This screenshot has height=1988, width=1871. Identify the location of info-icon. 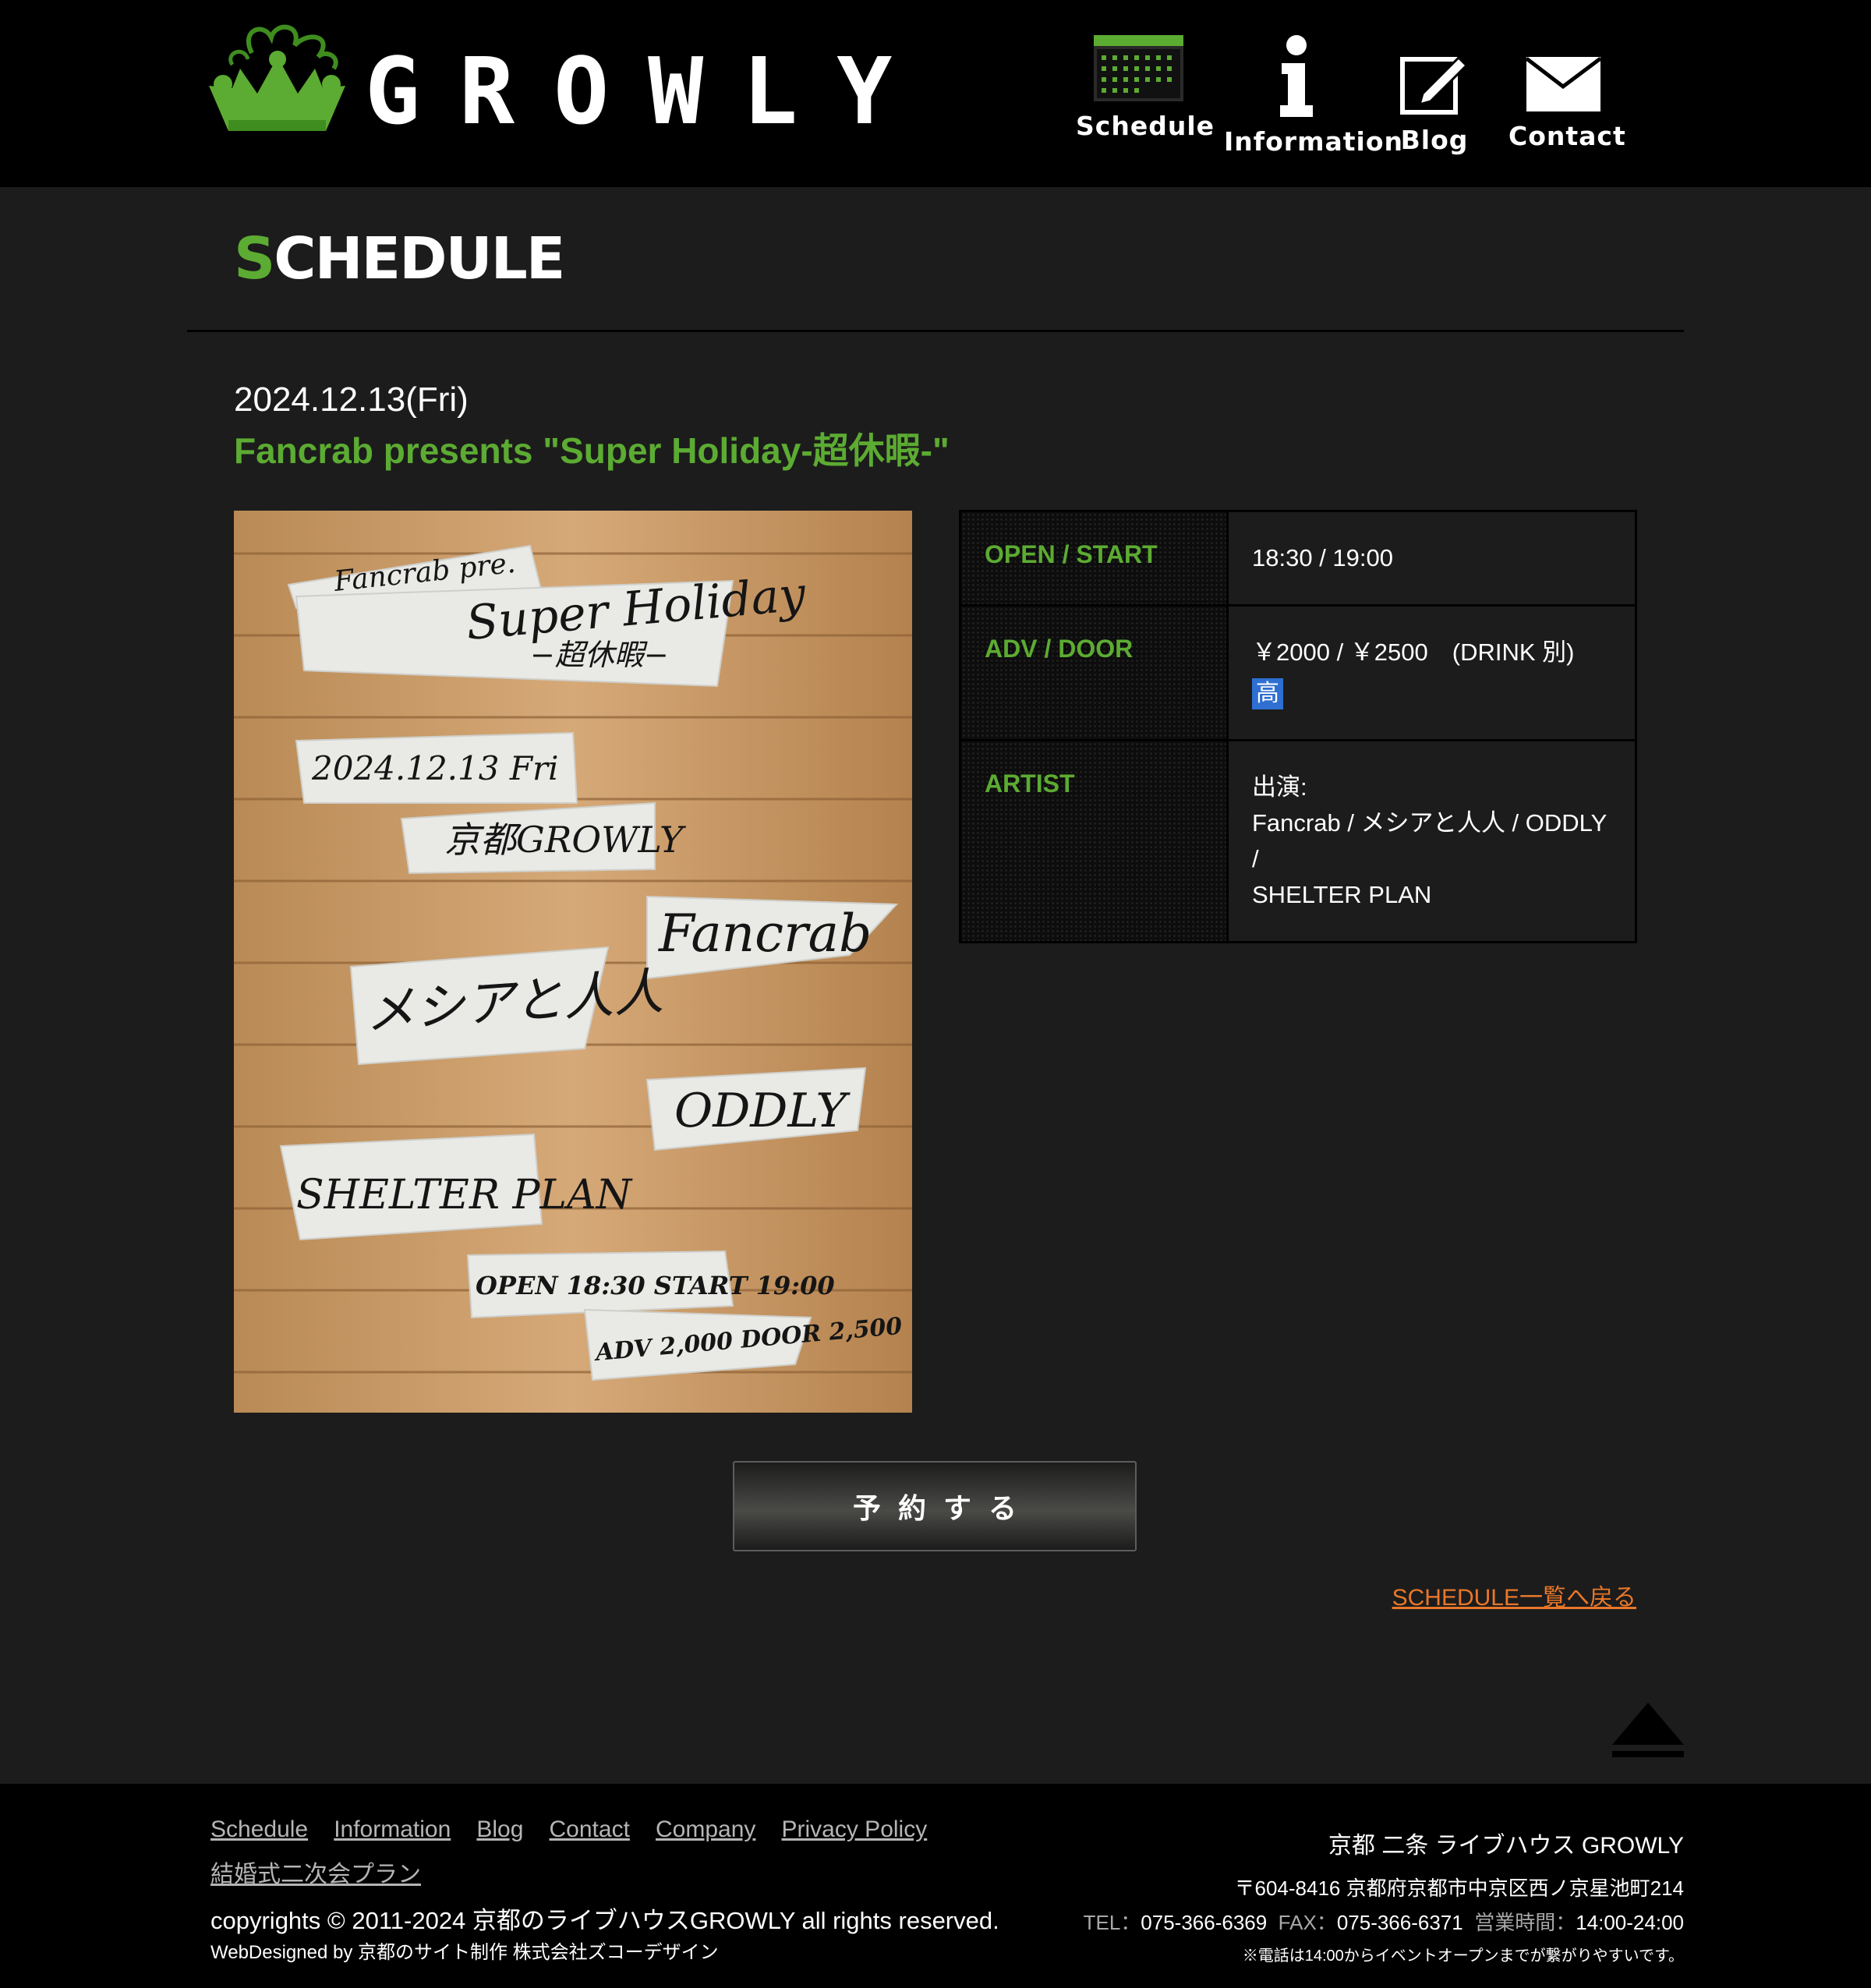
(1296, 76).